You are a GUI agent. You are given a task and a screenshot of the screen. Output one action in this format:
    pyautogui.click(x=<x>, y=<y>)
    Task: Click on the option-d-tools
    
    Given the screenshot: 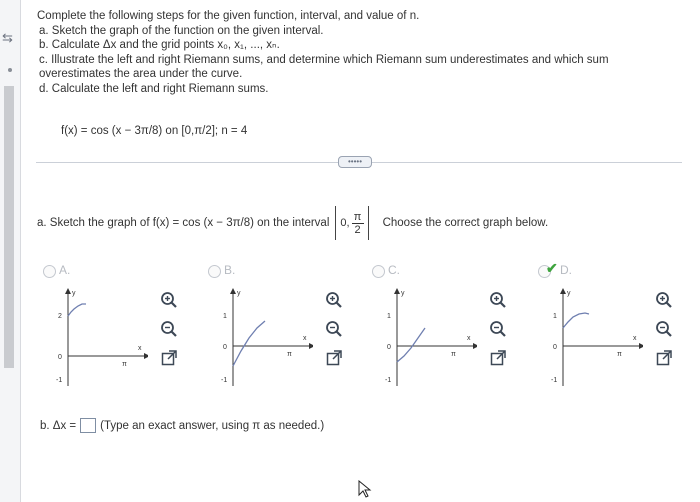 What is the action you would take?
    pyautogui.click(x=665, y=333)
    